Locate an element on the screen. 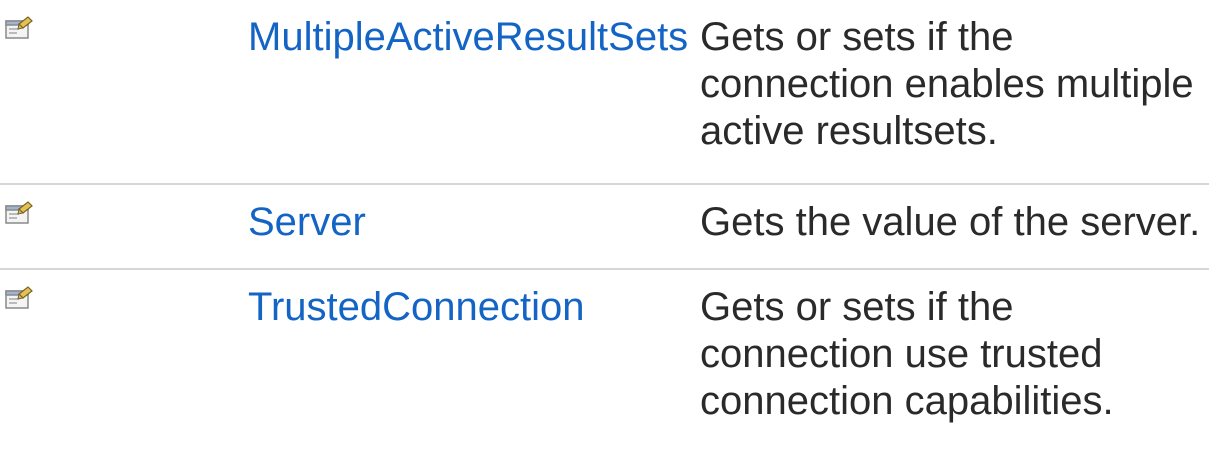 The height and width of the screenshot is (453, 1209). name-cell: Server is located at coordinates (474, 227).